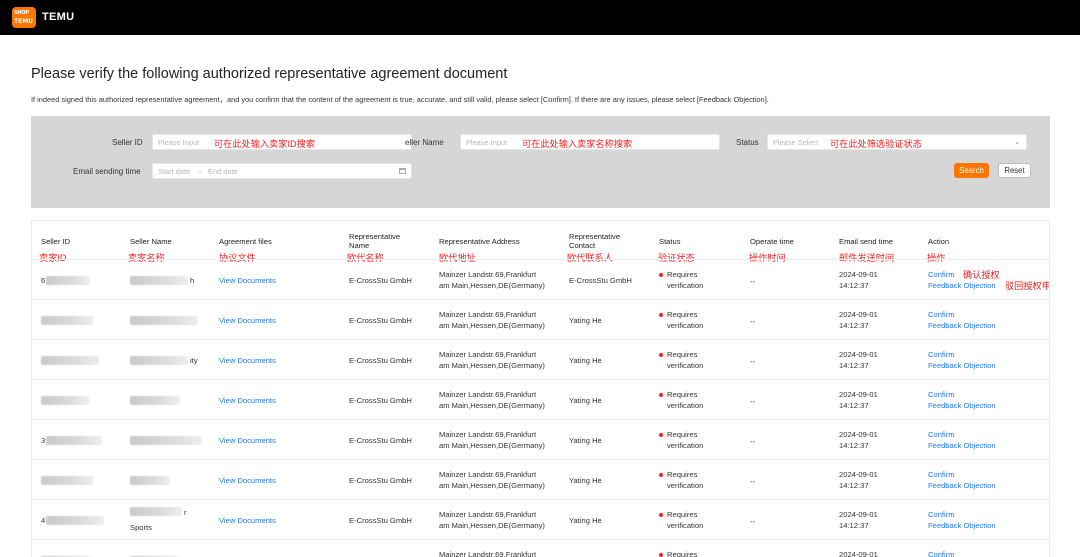  I want to click on status-select: Please Select 可在此处筛选验证状态 ⌄, so click(897, 142).